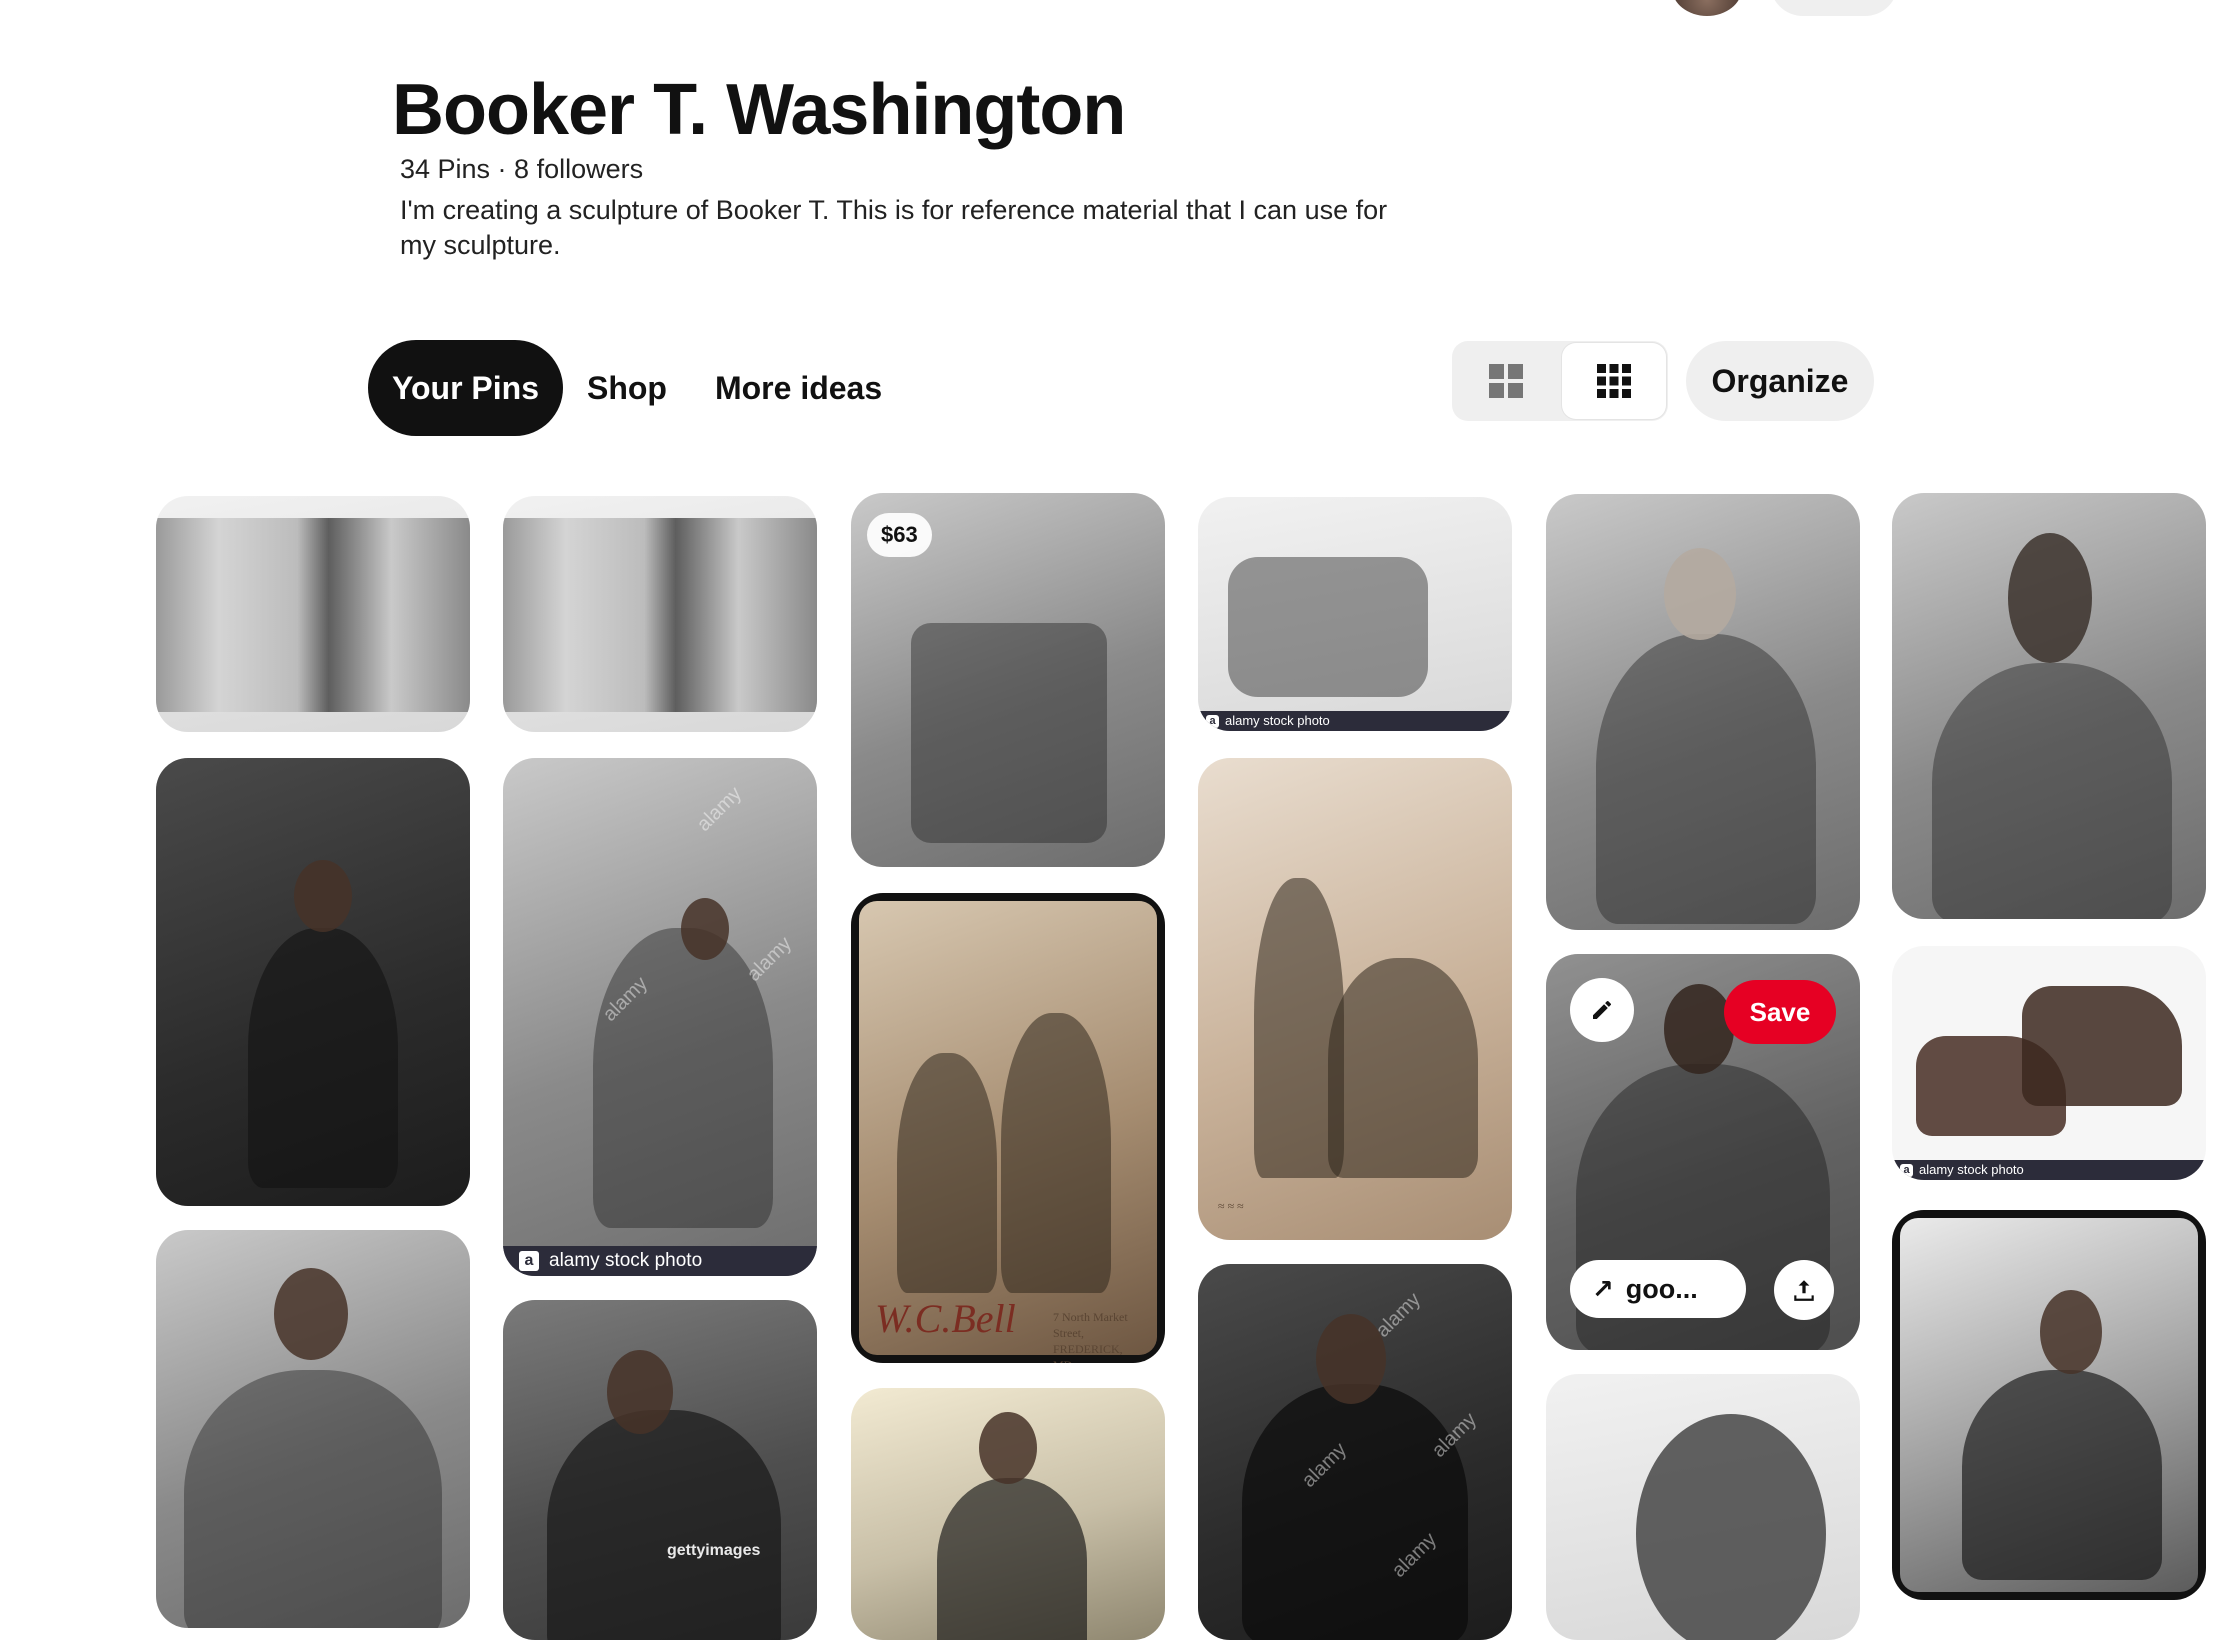 Image resolution: width=2236 pixels, height=1640 pixels. Describe the element at coordinates (1834, 8) in the screenshot. I see `top-nav-button` at that location.